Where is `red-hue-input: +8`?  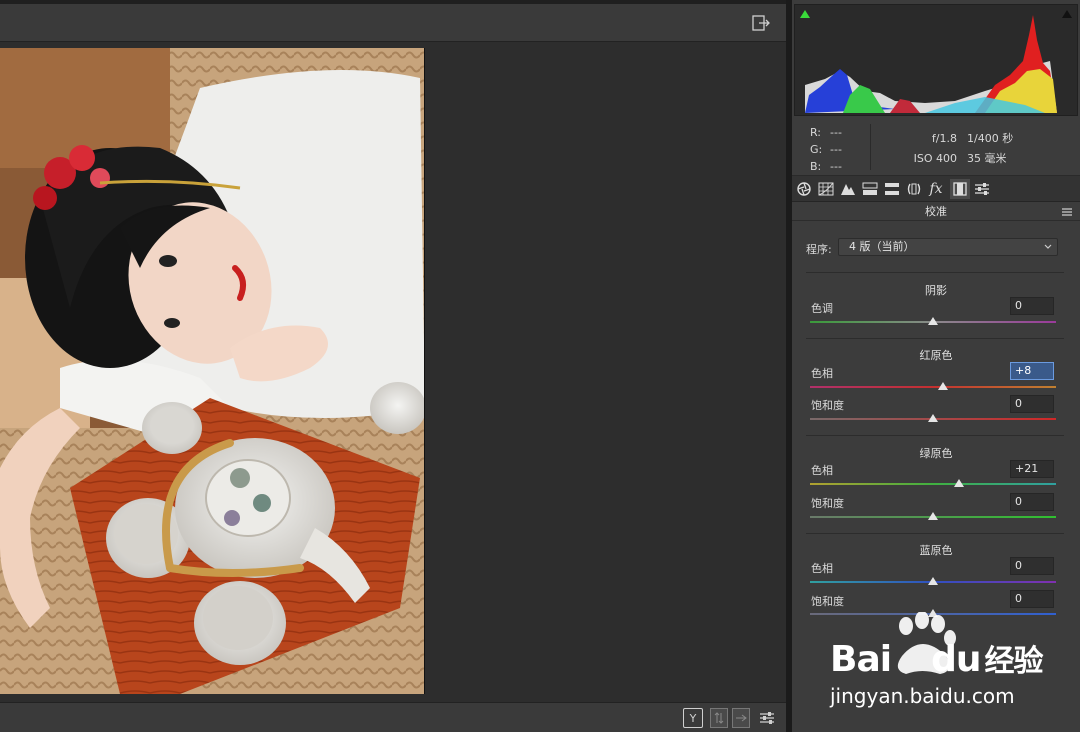
red-hue-input: +8 is located at coordinates (1032, 371).